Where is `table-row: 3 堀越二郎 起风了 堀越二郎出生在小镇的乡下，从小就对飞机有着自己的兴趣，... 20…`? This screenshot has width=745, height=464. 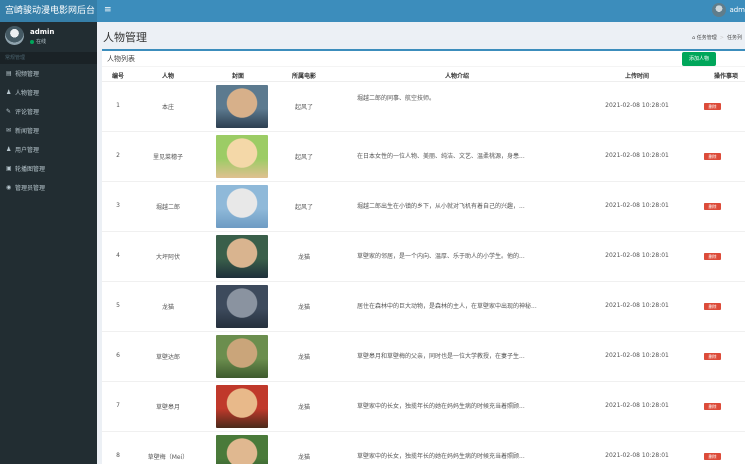
table-row: 3 堀越二郎 起风了 堀越二郎出生在小镇的乡下，从小就对飞机有着自己的兴趣，... 20… is located at coordinates (423, 207).